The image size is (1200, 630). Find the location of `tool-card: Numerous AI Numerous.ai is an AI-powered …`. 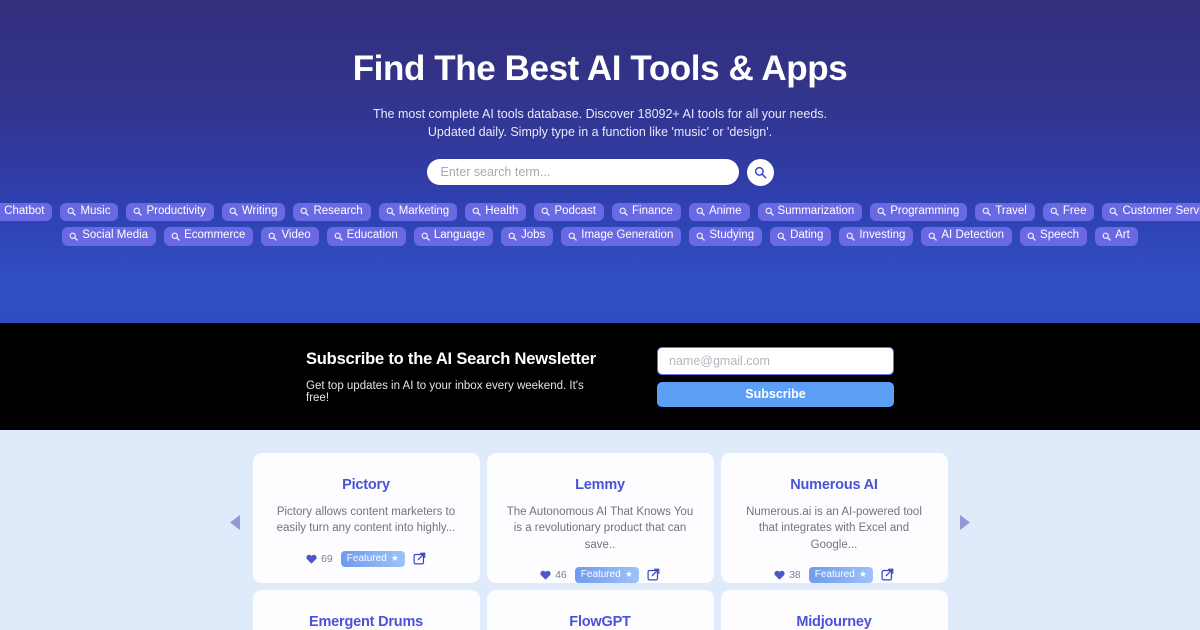

tool-card: Numerous AI Numerous.ai is an AI-powered … is located at coordinates (834, 518).